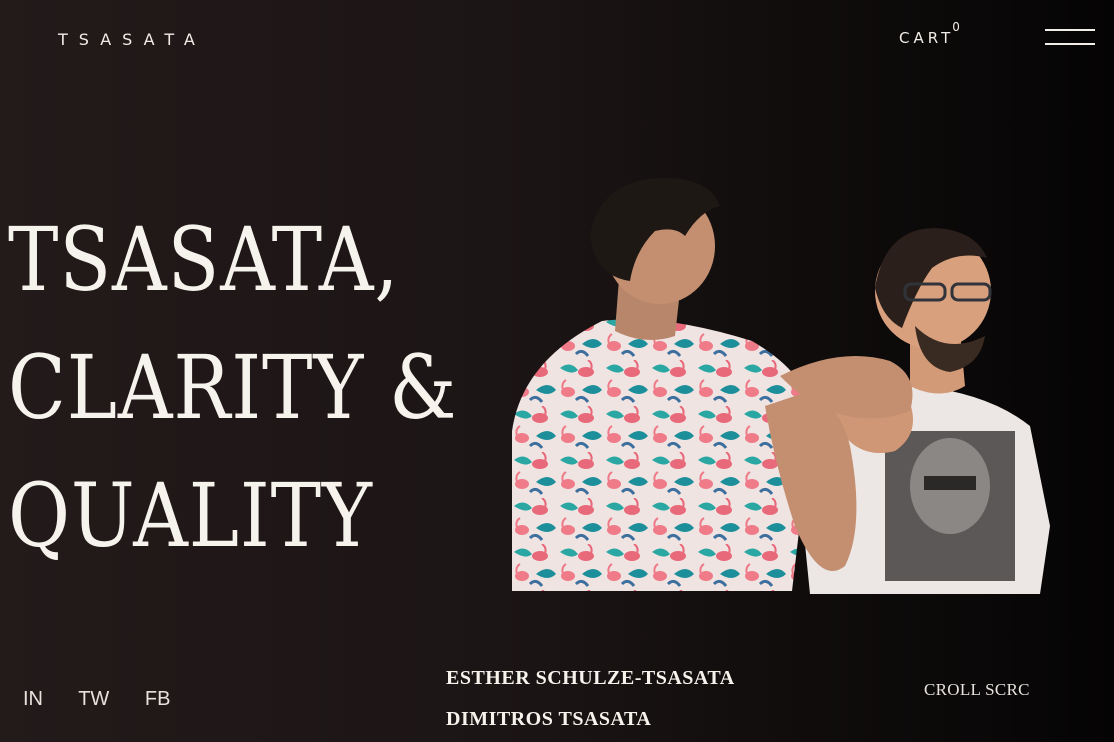 The height and width of the screenshot is (742, 1114). I want to click on scroll-indicator: CROLL SCRC, so click(977, 690).